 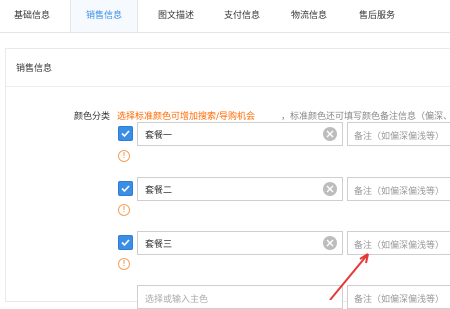 What do you see at coordinates (399, 137) in the screenshot?
I see `row1-note-placeholder: 备注（如偏深偏浅等）` at bounding box center [399, 137].